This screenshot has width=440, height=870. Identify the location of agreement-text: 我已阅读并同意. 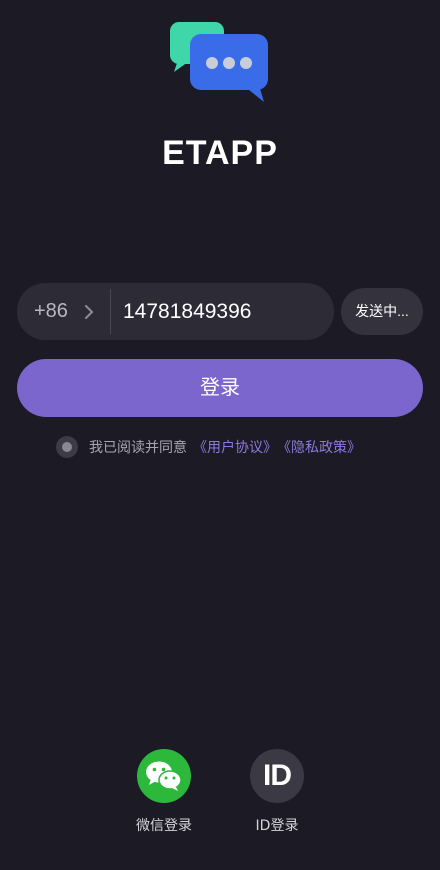
(138, 448).